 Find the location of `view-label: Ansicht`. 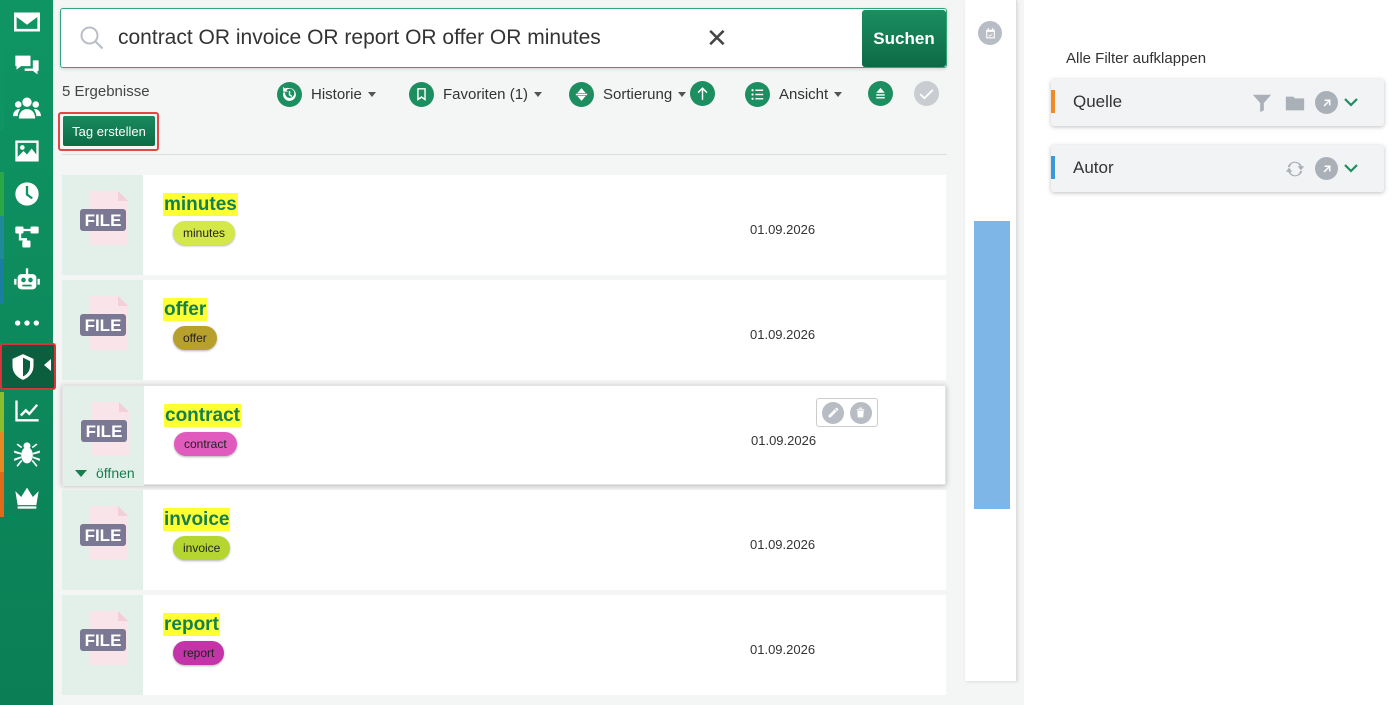

view-label: Ansicht is located at coordinates (804, 94).